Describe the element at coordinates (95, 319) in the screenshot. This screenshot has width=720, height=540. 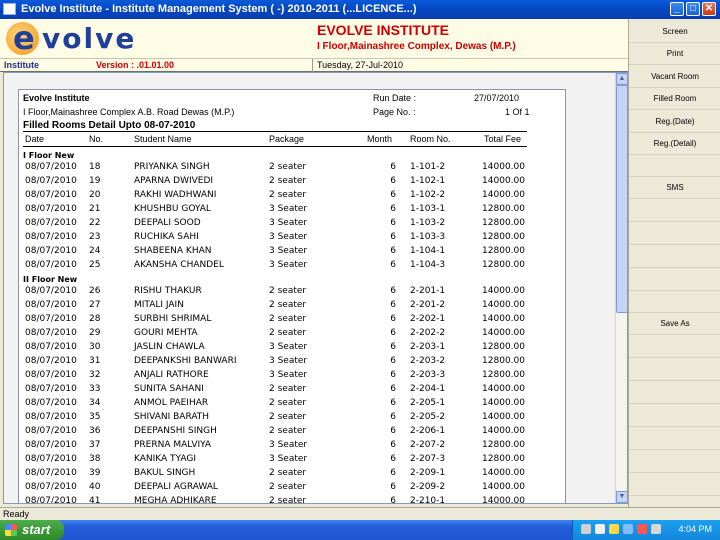
I see `cell-no: 28` at that location.